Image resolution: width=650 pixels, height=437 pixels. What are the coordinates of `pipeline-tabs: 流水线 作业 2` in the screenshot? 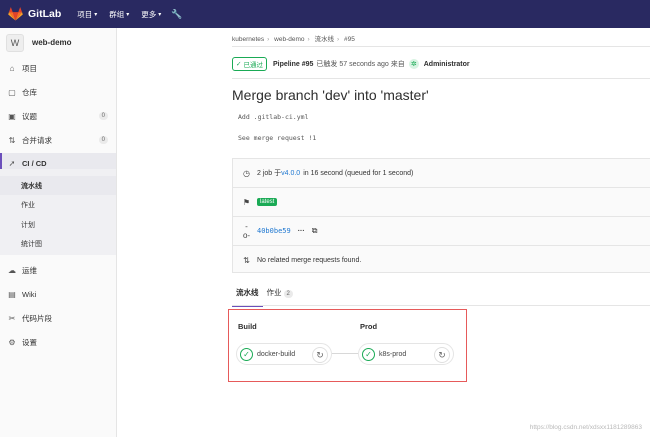 It's located at (264, 297).